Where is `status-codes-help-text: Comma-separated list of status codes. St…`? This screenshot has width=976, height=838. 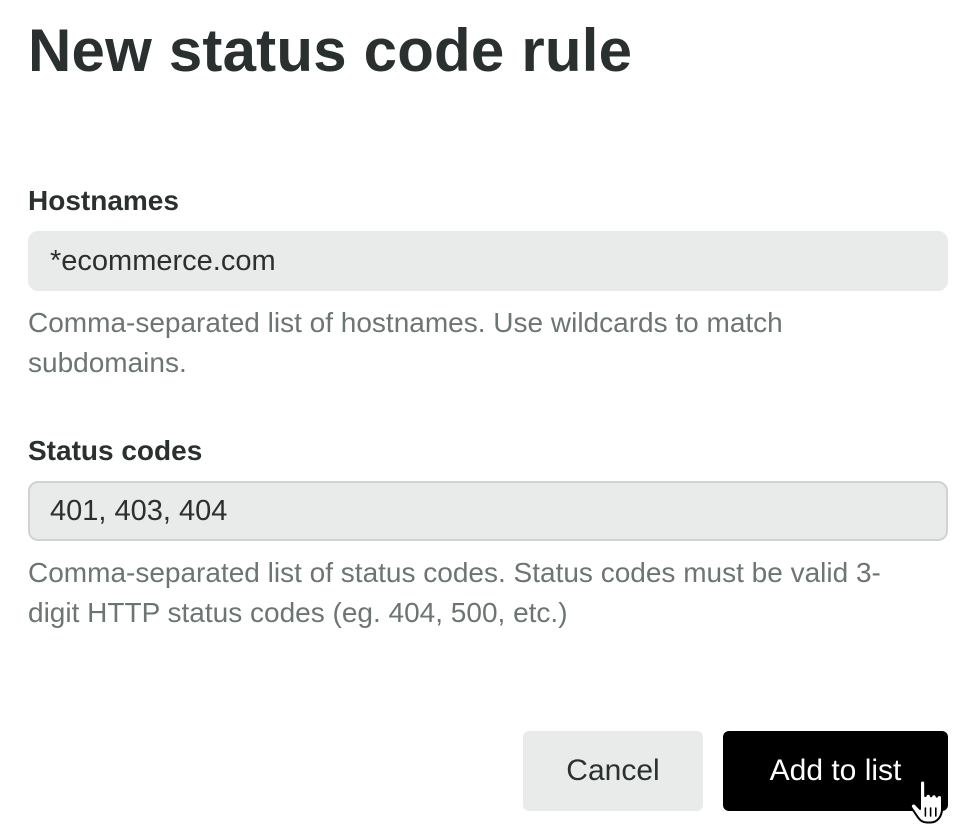
status-codes-help-text: Comma-separated list of status codes. St… is located at coordinates (454, 592).